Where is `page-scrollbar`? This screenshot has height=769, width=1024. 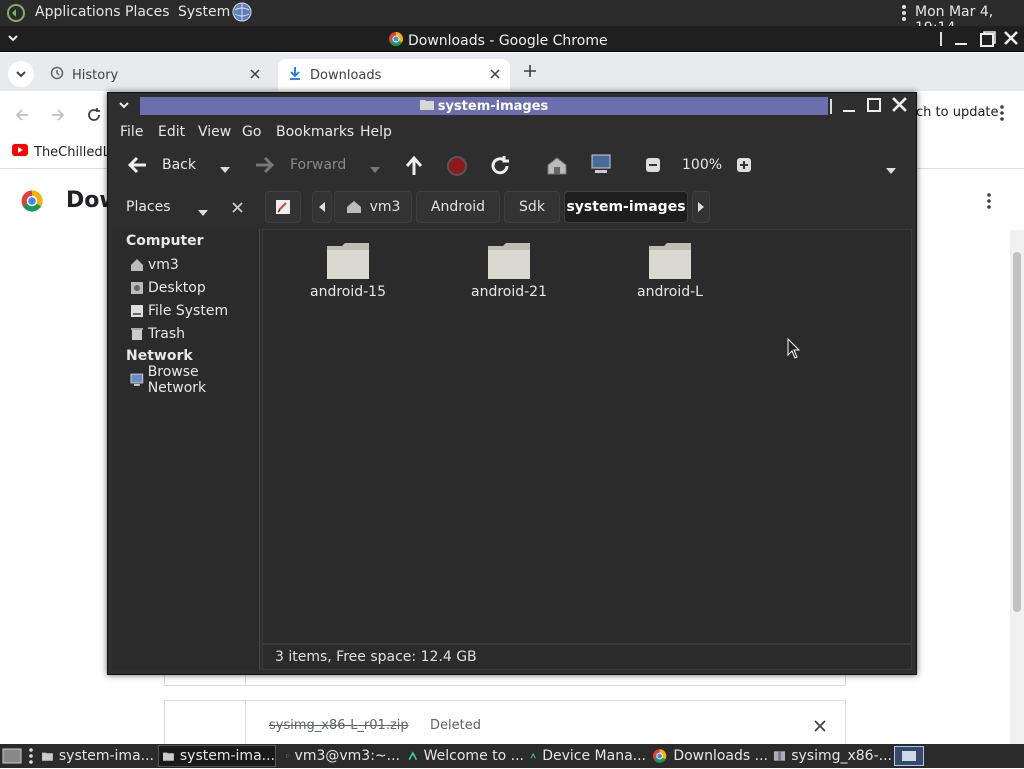
page-scrollbar is located at coordinates (1017, 487).